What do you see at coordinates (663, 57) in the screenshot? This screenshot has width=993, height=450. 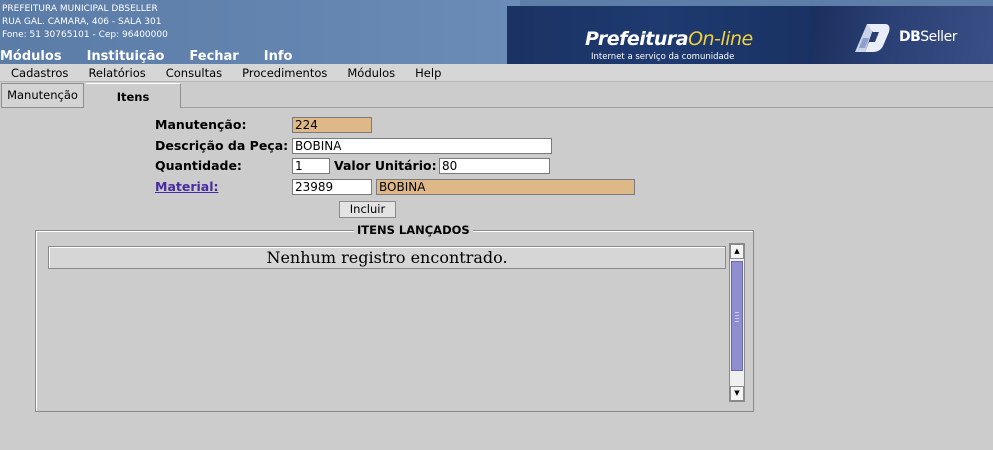 I see `brand-tagline: Internet a serviço da comunidade` at bounding box center [663, 57].